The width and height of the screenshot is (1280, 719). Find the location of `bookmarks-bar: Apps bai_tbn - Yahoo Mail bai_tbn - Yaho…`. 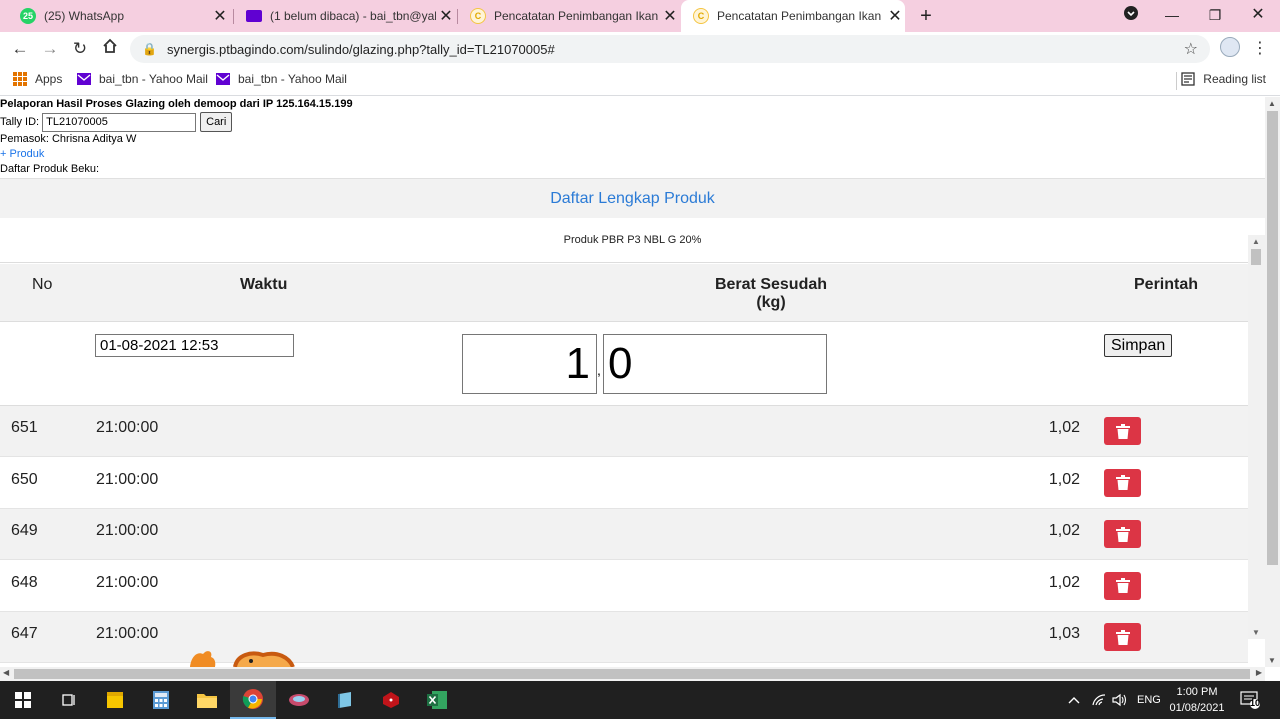

bookmarks-bar: Apps bai_tbn - Yahoo Mail bai_tbn - Yaho… is located at coordinates (640, 81).